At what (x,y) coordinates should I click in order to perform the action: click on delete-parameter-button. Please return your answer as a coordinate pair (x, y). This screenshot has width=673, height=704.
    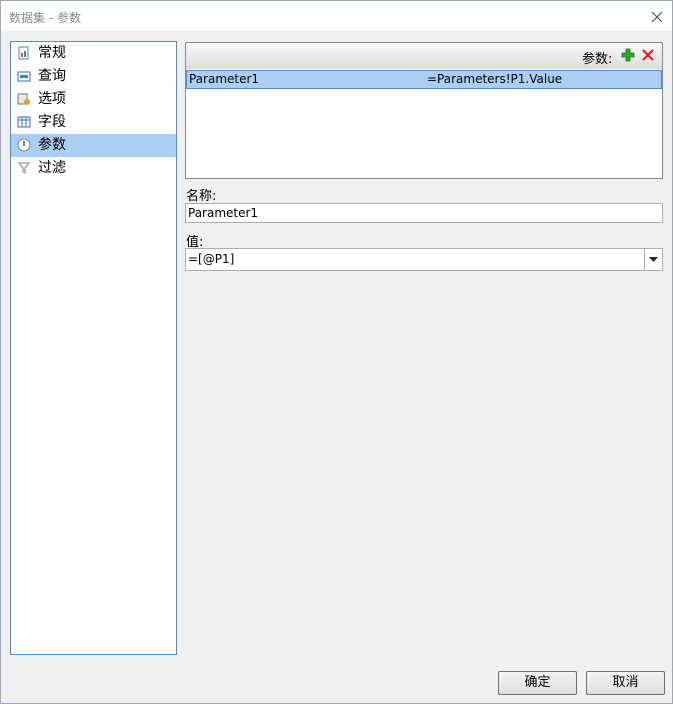
    Looking at the image, I should click on (648, 55).